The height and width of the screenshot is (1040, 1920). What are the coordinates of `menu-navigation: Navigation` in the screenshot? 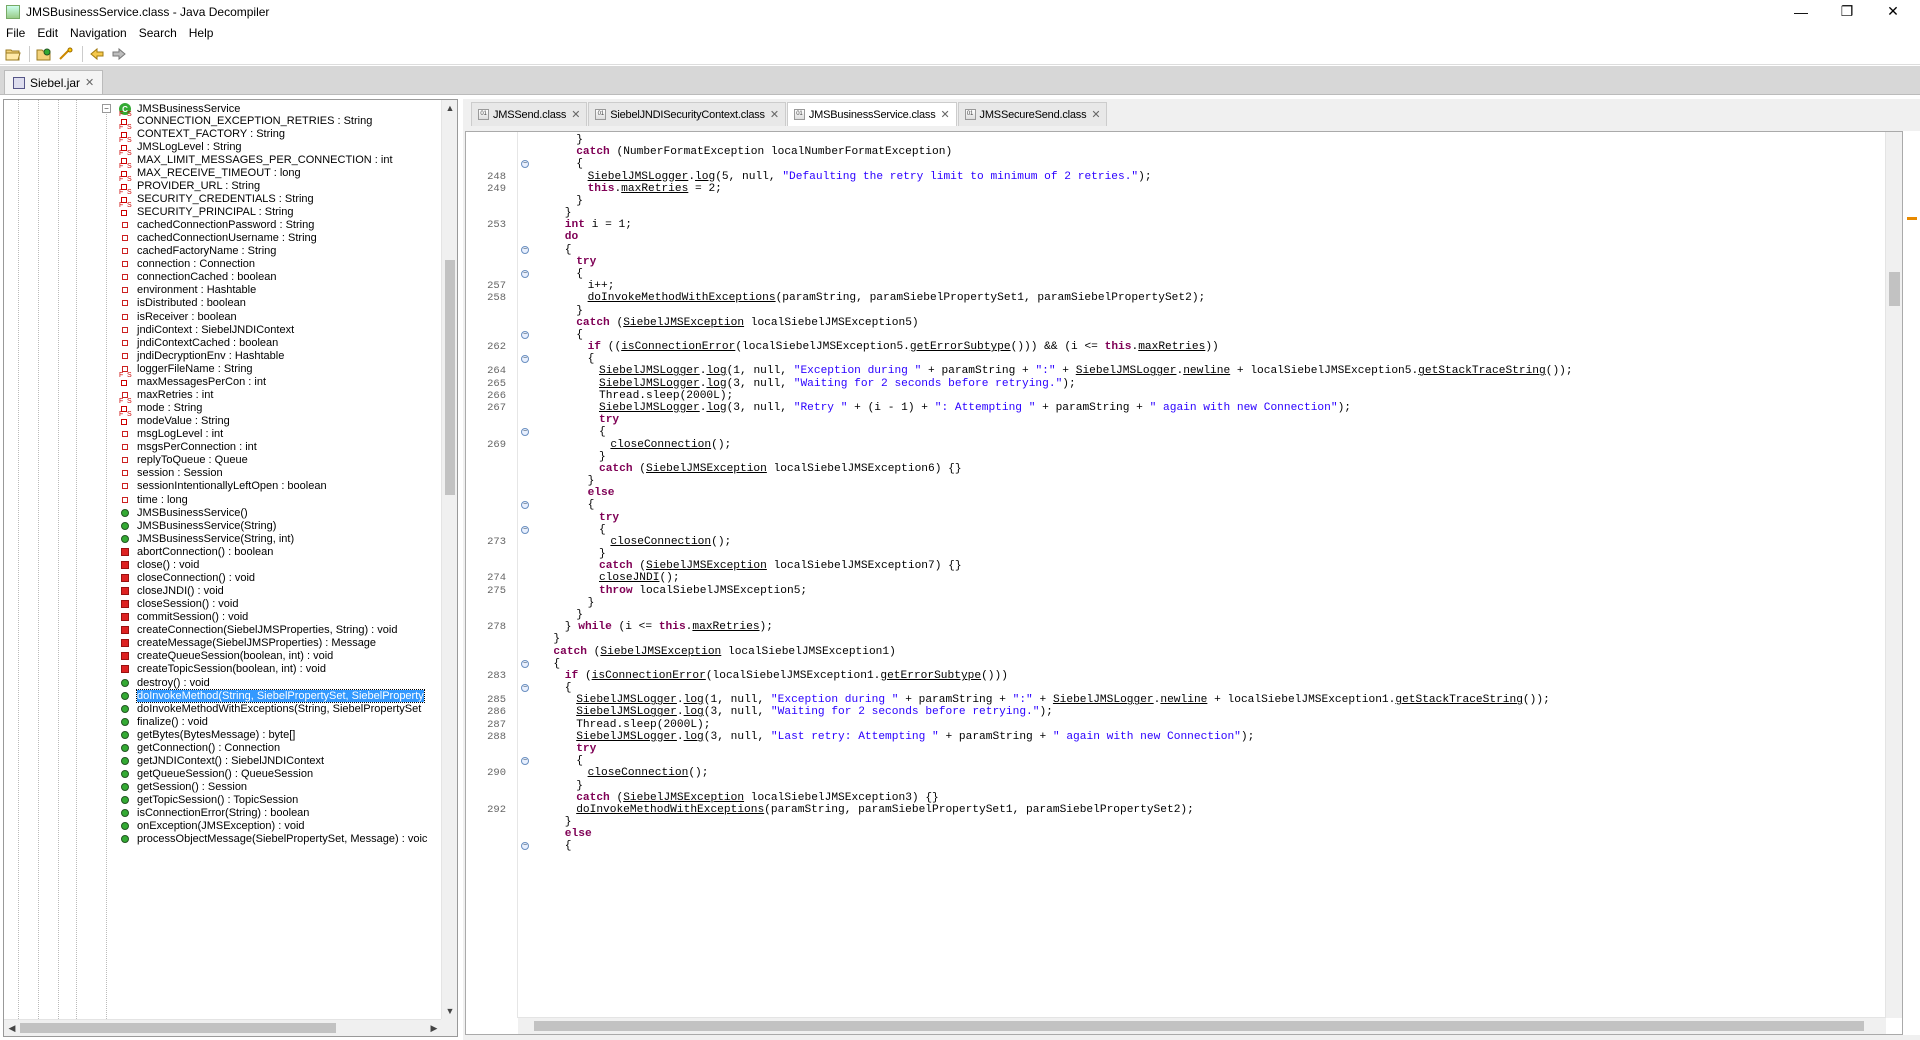 It's located at (98, 33).